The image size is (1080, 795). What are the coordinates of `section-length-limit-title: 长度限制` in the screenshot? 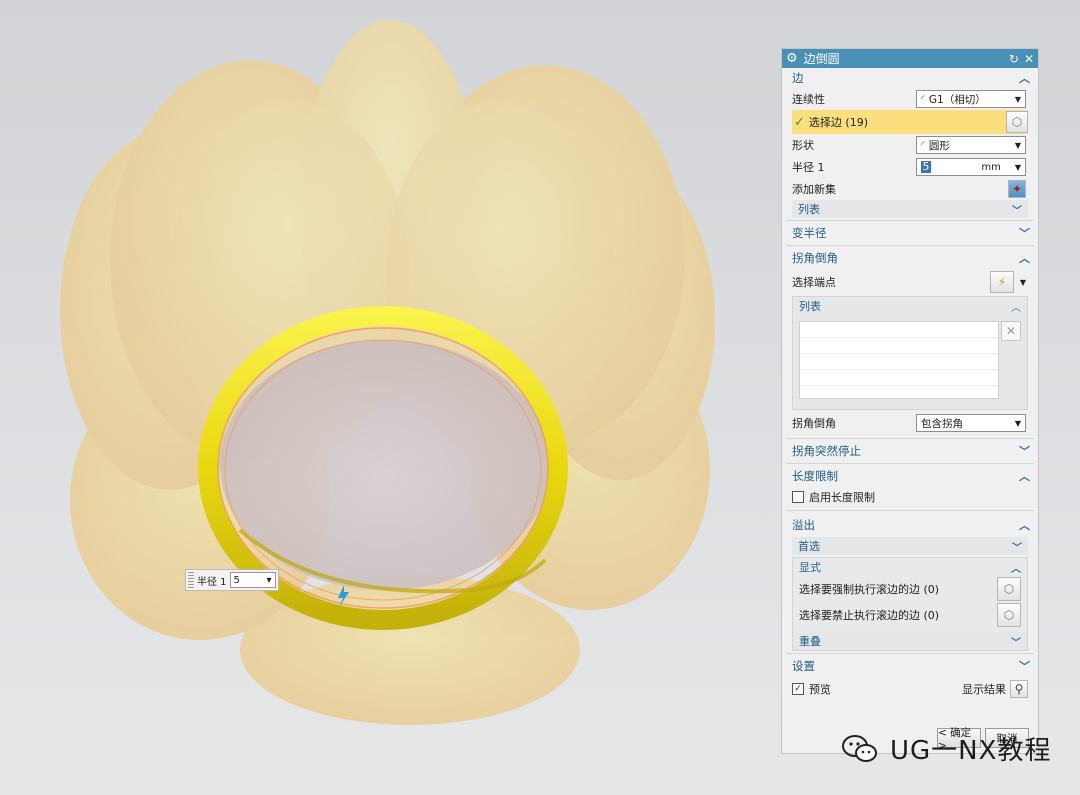 It's located at (815, 476).